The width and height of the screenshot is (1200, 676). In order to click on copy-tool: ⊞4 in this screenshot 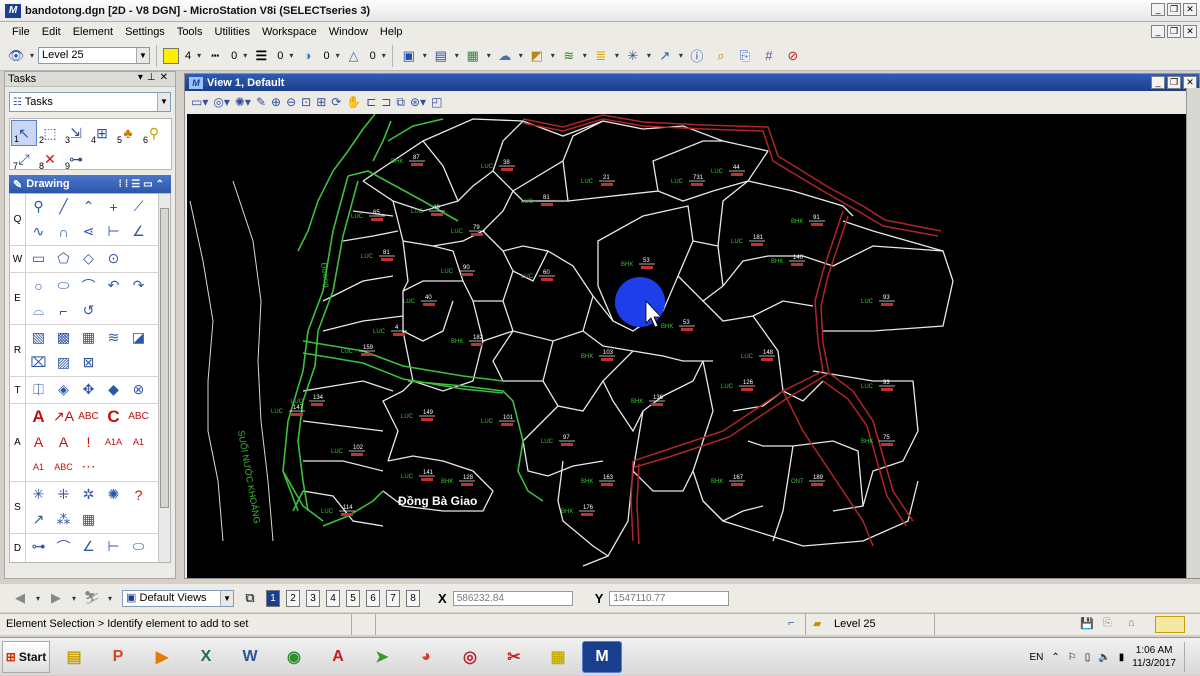, I will do `click(102, 133)`.